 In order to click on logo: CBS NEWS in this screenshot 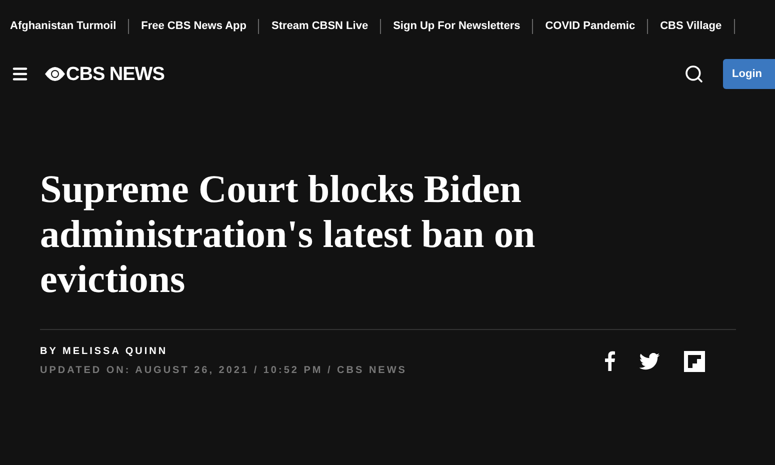, I will do `click(104, 74)`.